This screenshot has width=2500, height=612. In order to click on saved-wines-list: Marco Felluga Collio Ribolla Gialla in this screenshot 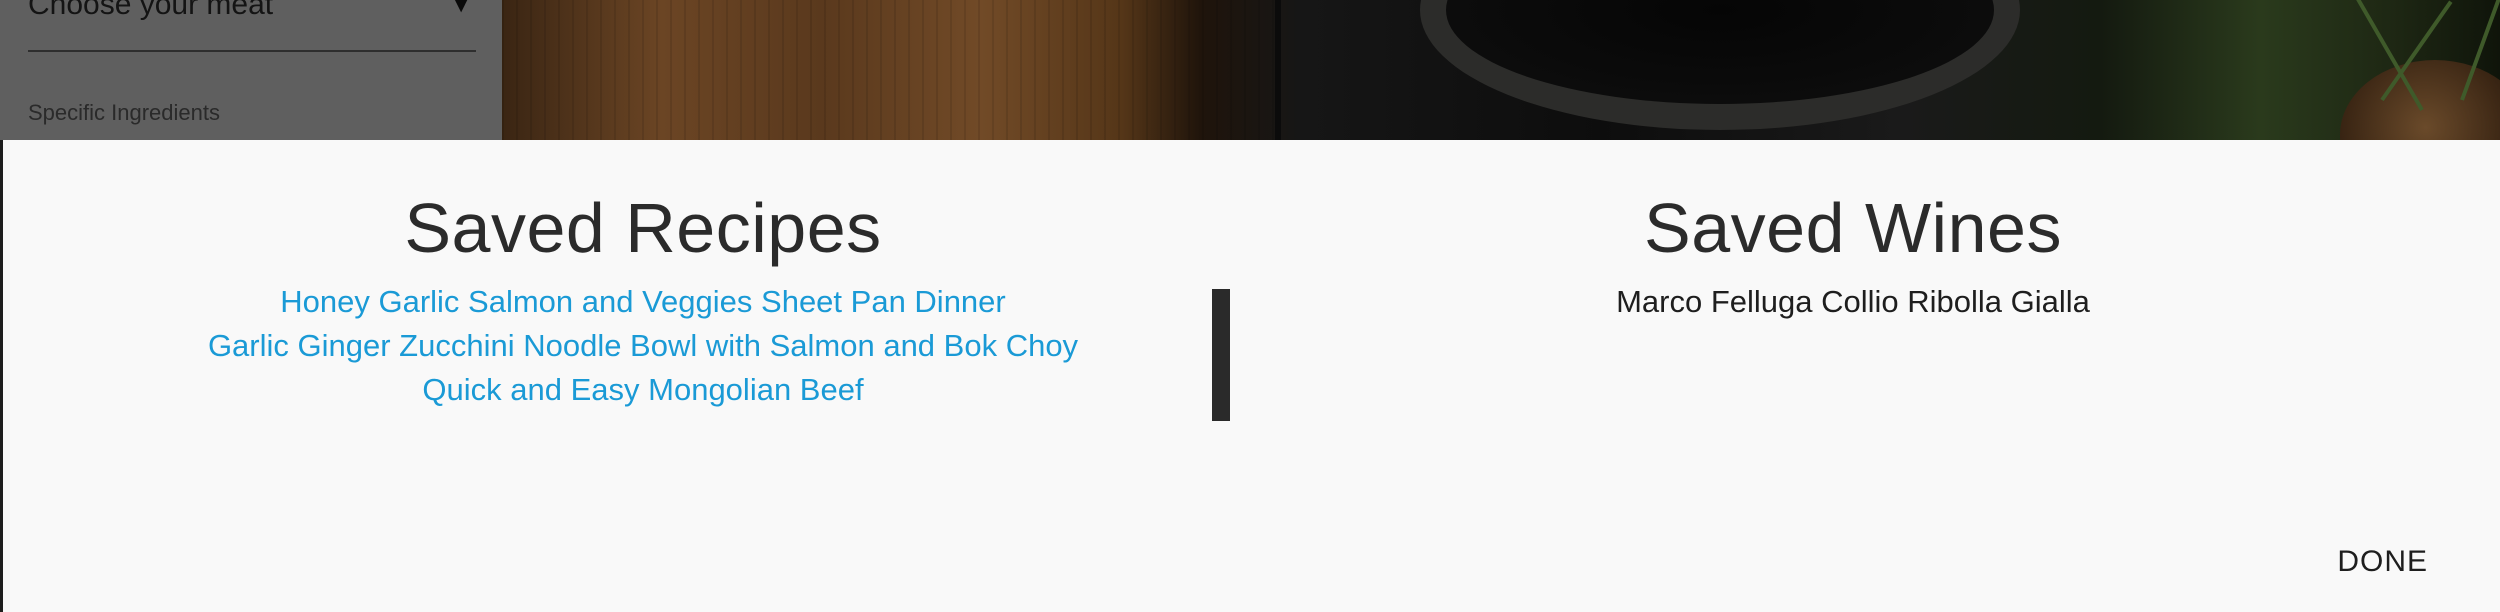, I will do `click(1853, 302)`.